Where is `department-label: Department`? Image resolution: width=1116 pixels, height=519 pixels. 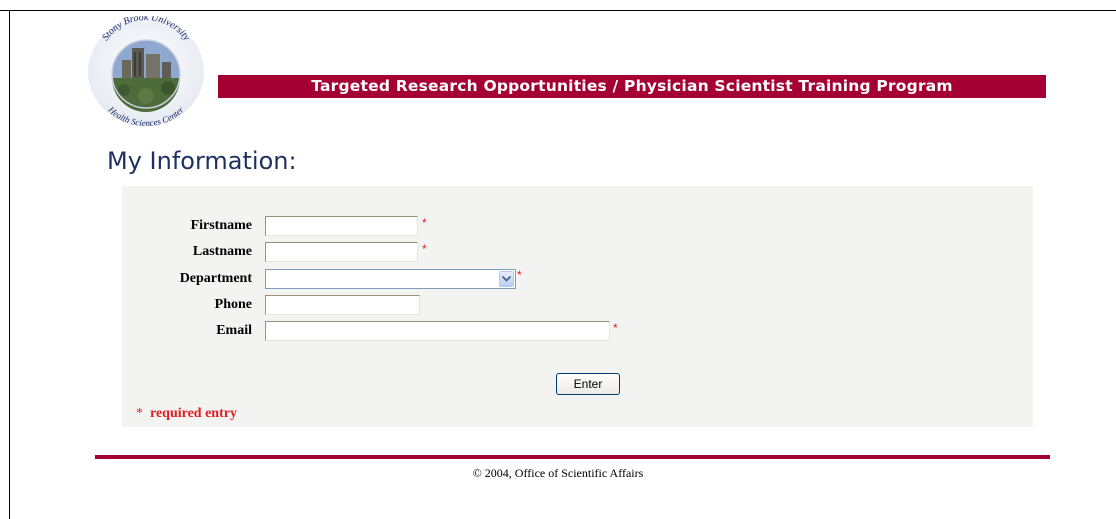
department-label: Department is located at coordinates (215, 278).